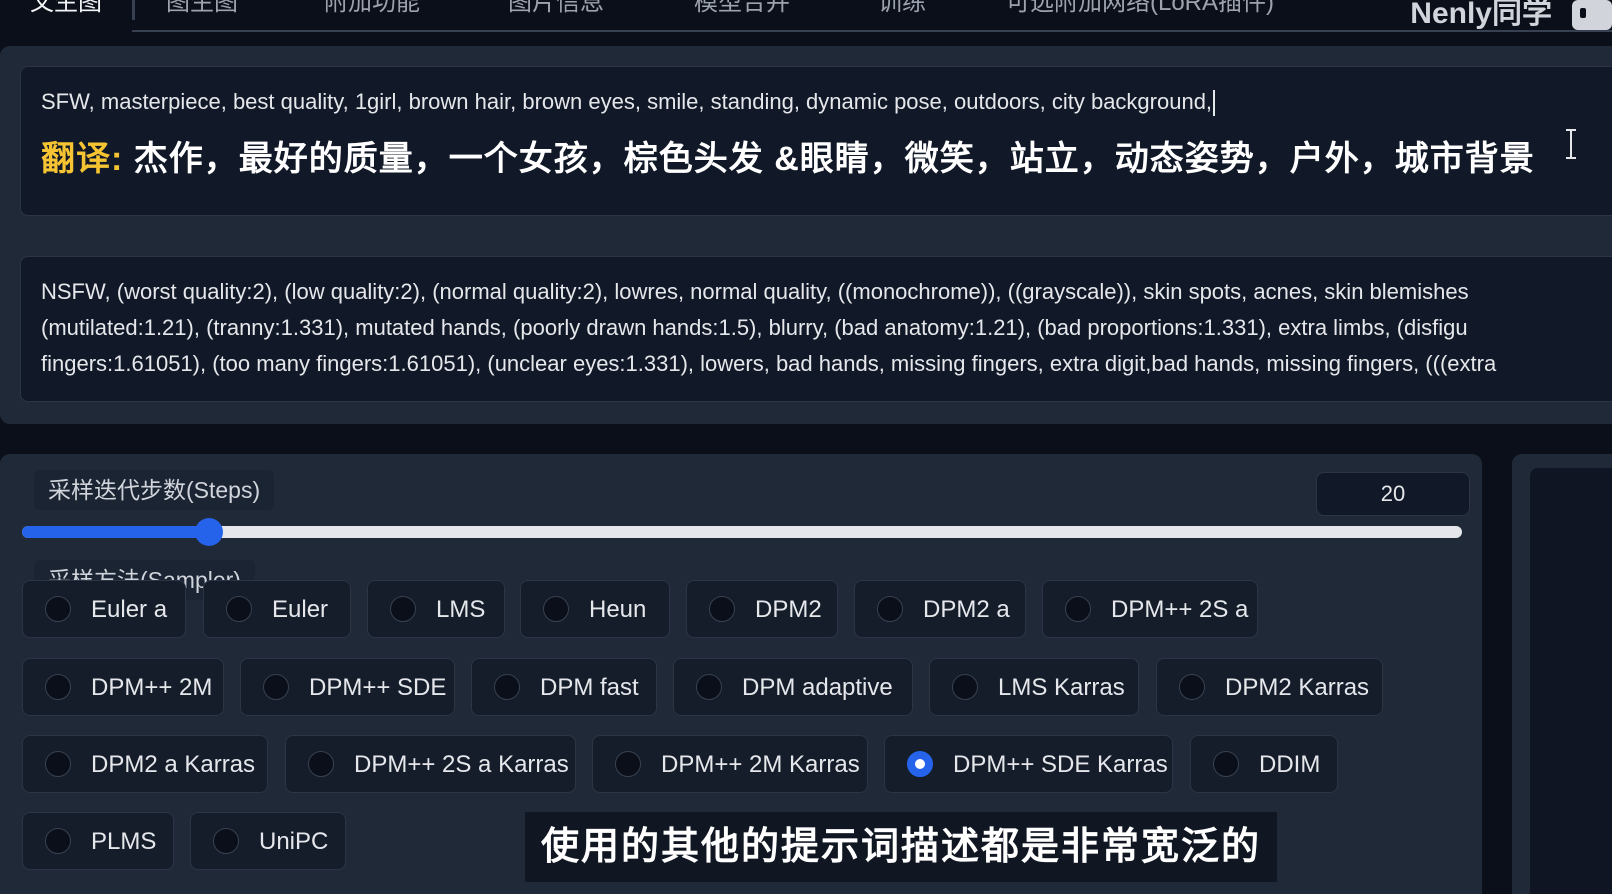 The width and height of the screenshot is (1612, 894). What do you see at coordinates (378, 687) in the screenshot?
I see `sampler-option-label: DPM++ SDE` at bounding box center [378, 687].